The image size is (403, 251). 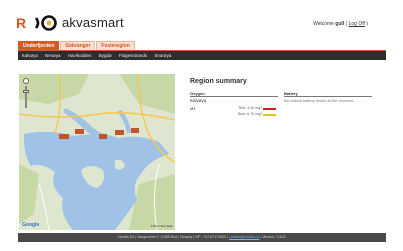 What do you see at coordinates (52, 55) in the screenshot?
I see `subnav-item-nesoya: Nesøya` at bounding box center [52, 55].